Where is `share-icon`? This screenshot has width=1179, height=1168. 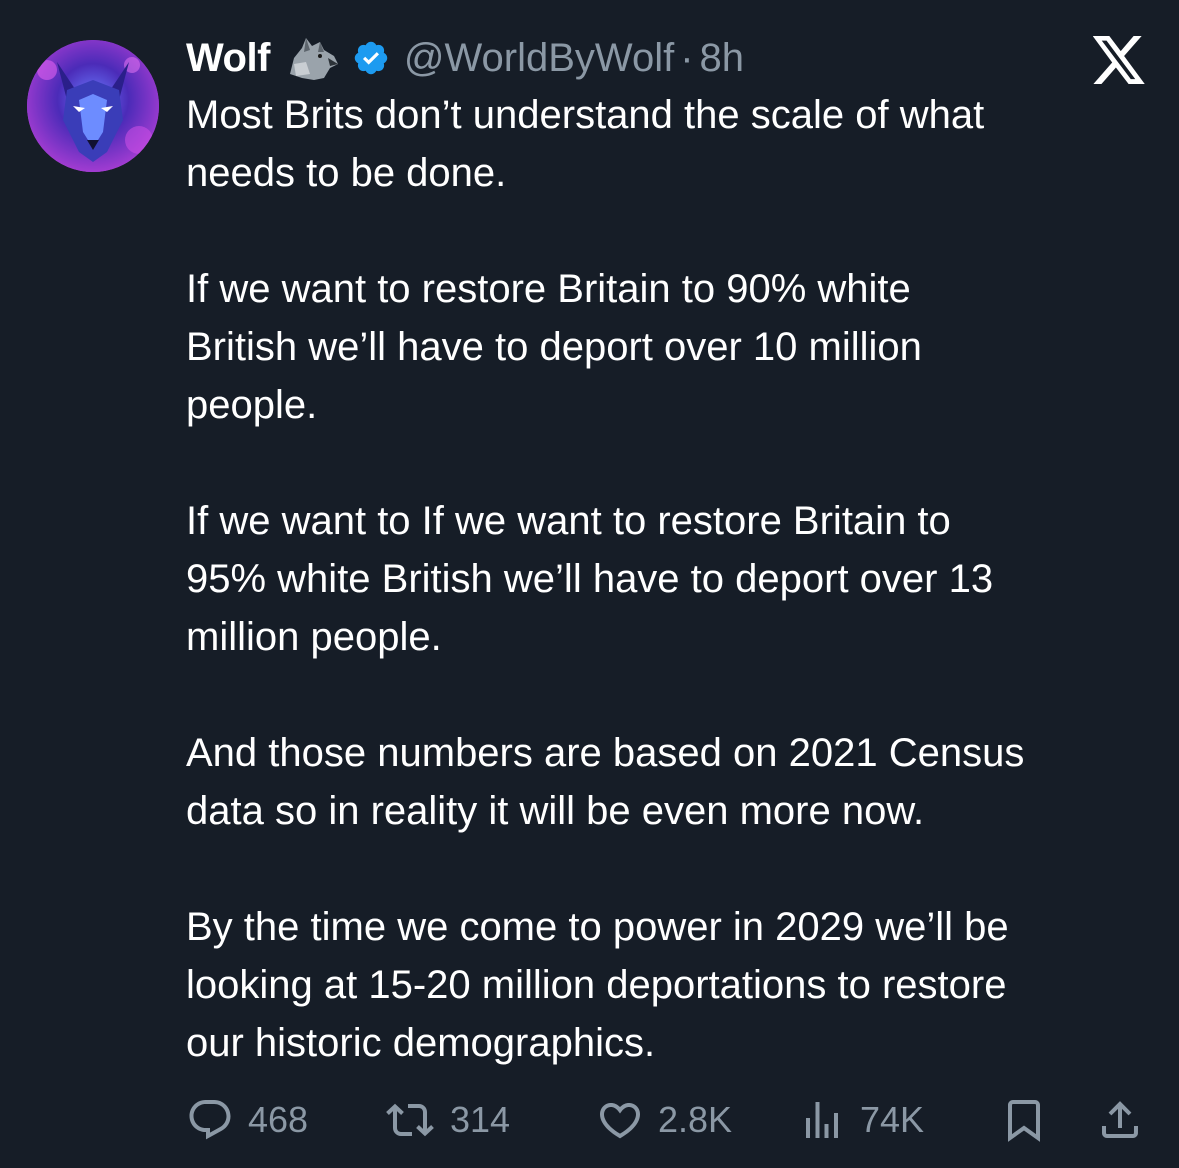
share-icon is located at coordinates (1120, 1120).